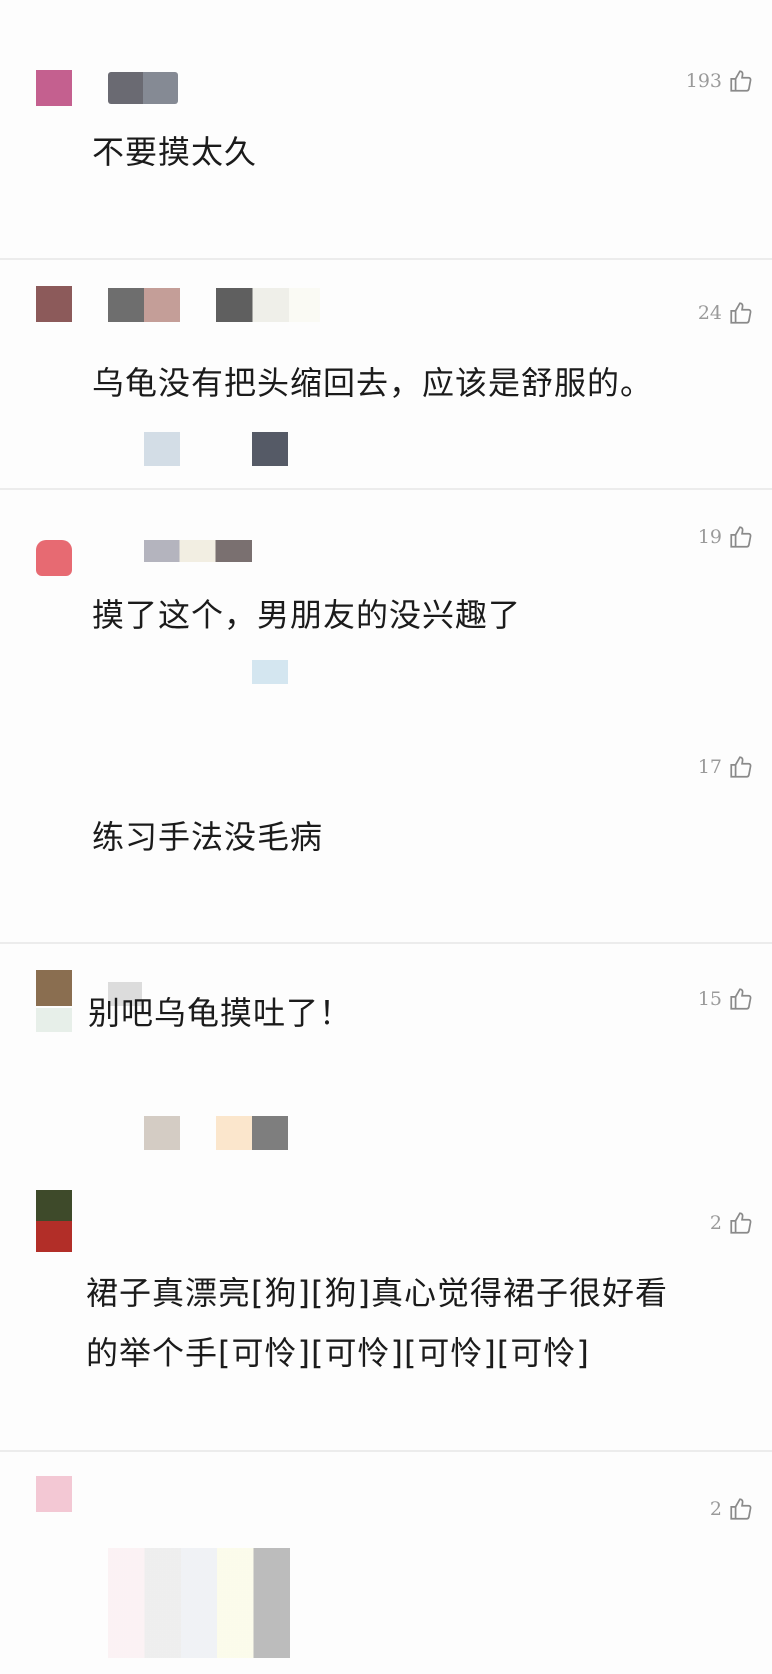 The image size is (772, 1674). Describe the element at coordinates (386, 595) in the screenshot. I see `comment-item: 19 摸了这个，男朋友的没兴趣了` at that location.